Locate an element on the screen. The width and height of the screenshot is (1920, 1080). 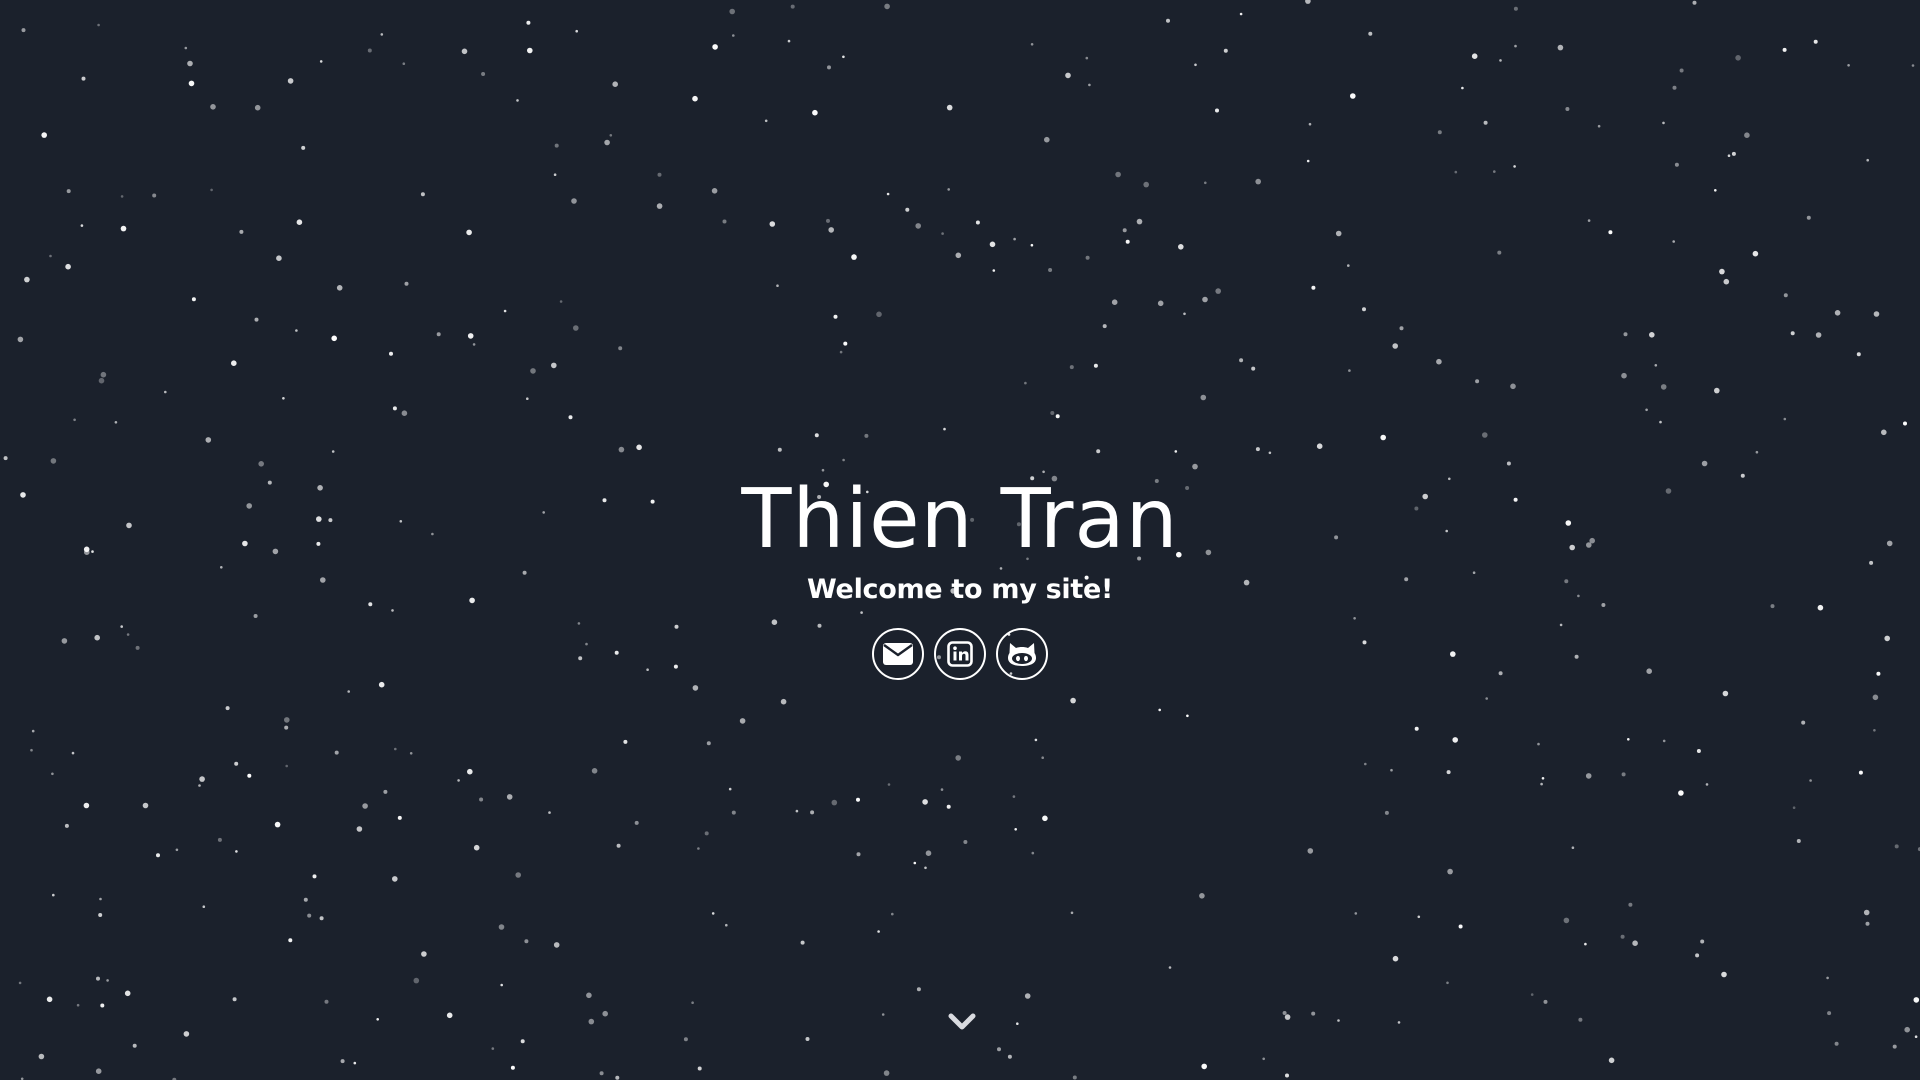
email-button is located at coordinates (898, 654).